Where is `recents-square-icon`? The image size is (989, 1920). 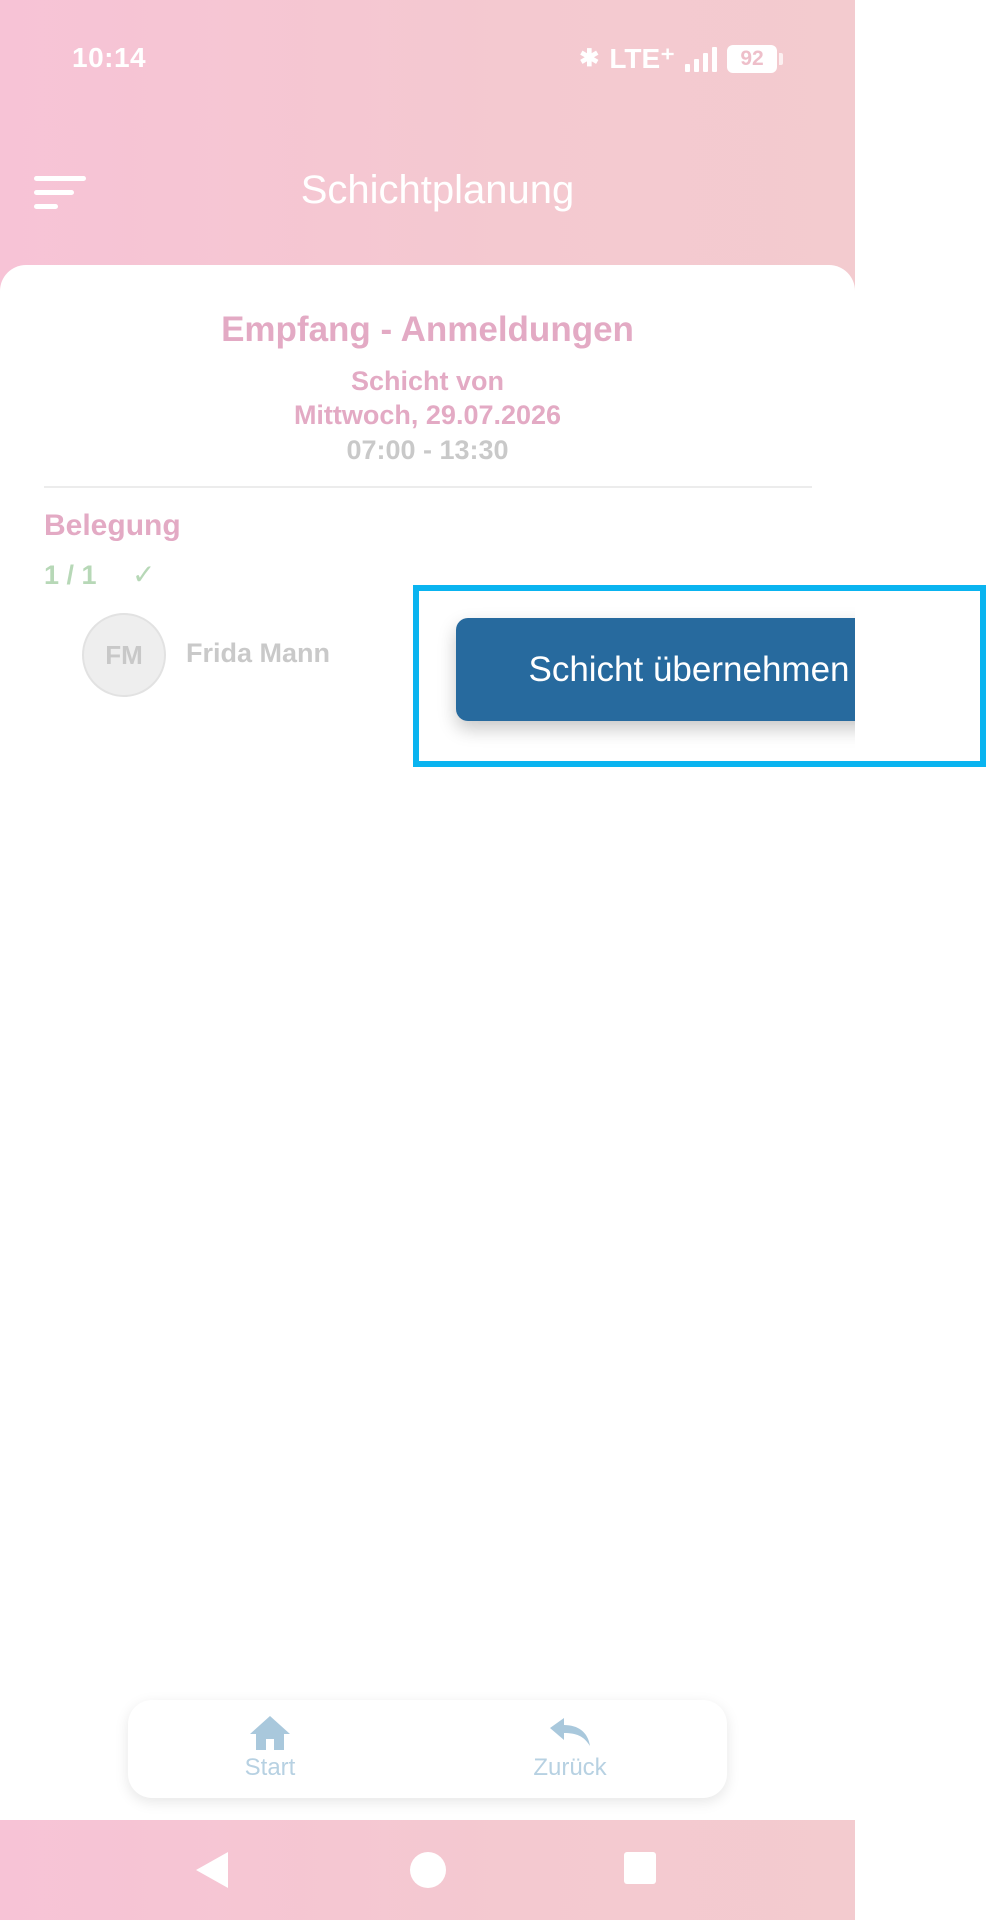
recents-square-icon is located at coordinates (640, 1868).